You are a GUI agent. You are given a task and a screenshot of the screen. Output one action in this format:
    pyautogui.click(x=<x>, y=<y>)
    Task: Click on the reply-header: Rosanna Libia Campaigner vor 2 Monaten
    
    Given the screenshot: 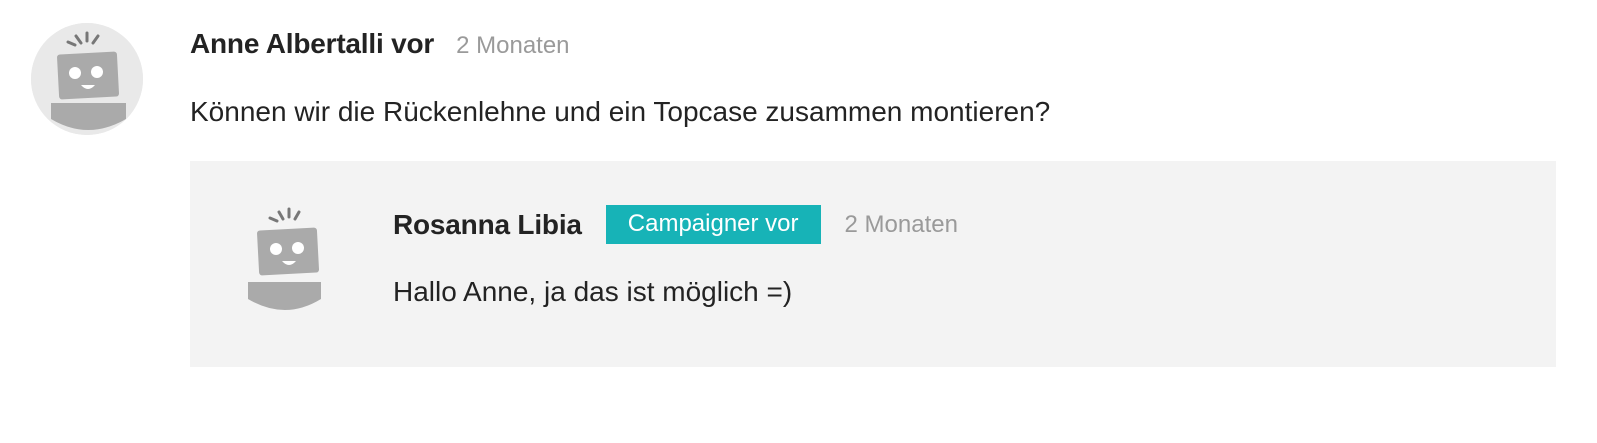 What is the action you would take?
    pyautogui.click(x=675, y=224)
    